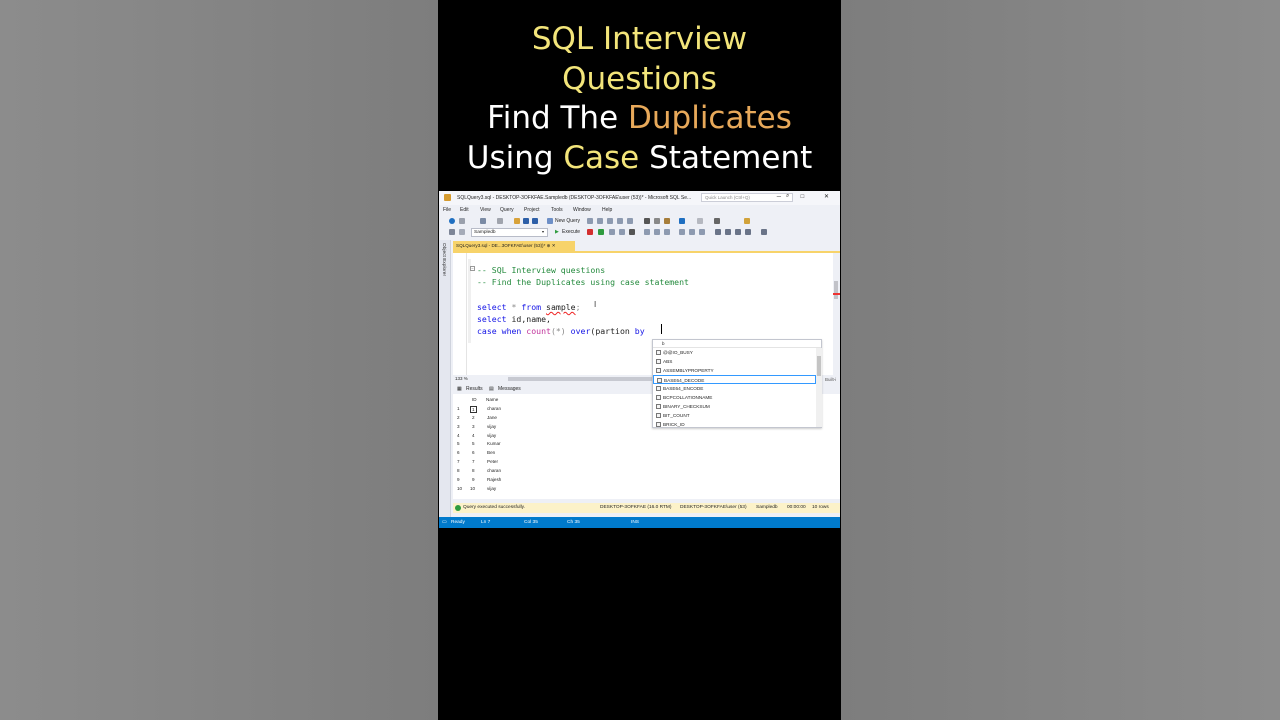  I want to click on cell-id: 10, so click(472, 488).